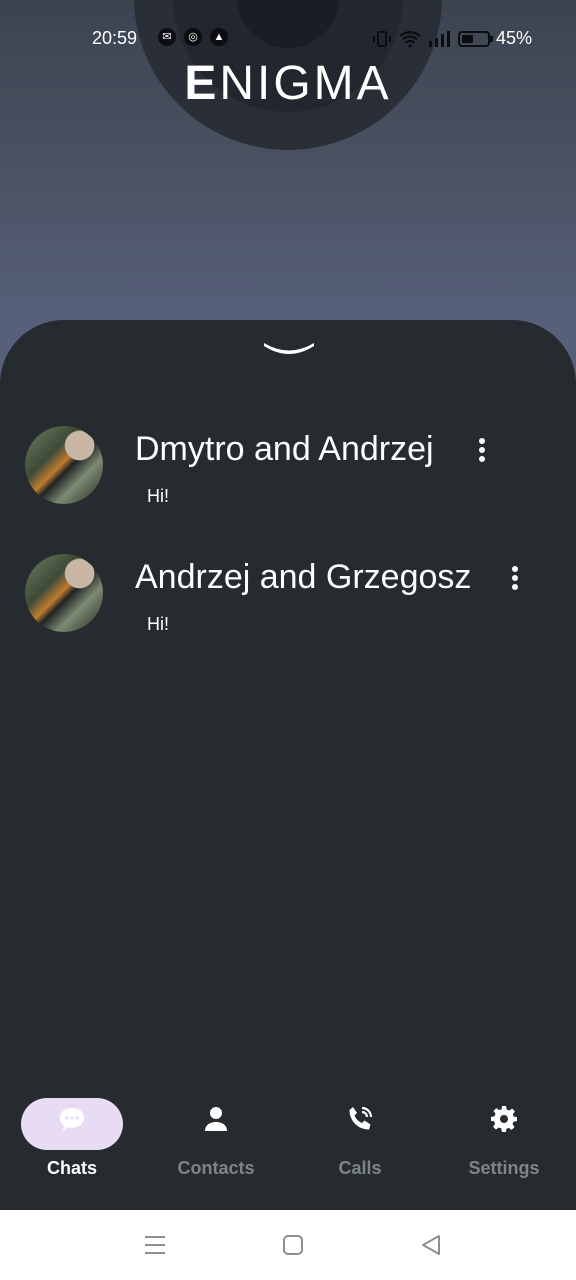  What do you see at coordinates (305, 83) in the screenshot?
I see `logo-rest: NIGMA` at bounding box center [305, 83].